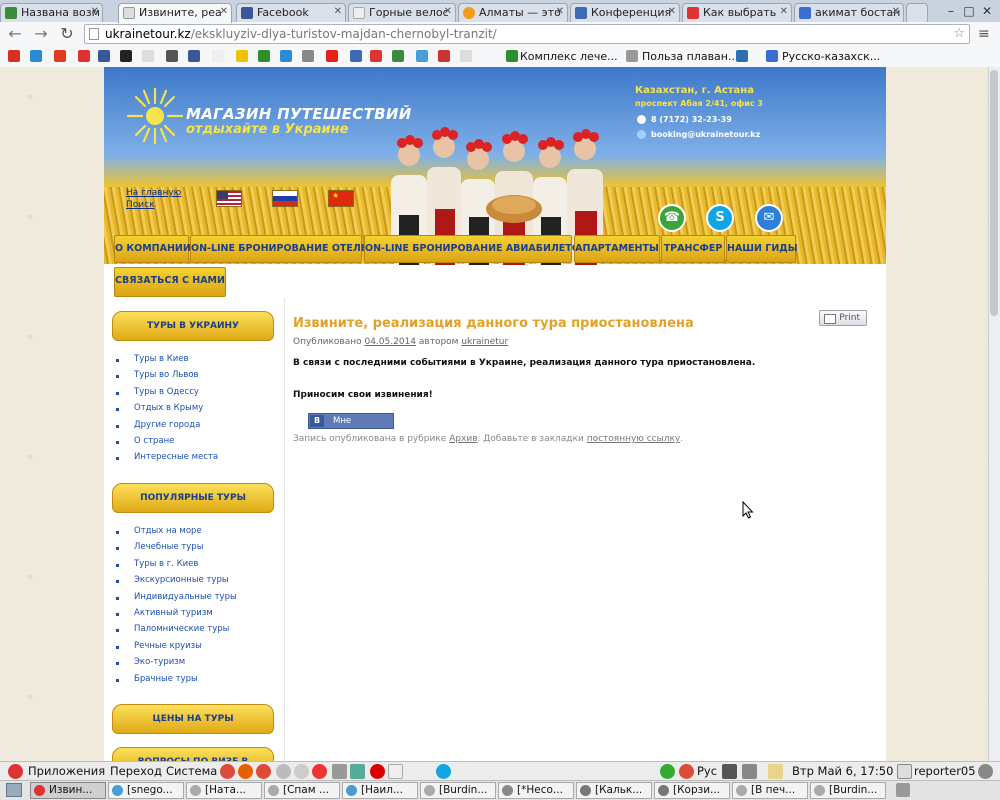  Describe the element at coordinates (166, 392) in the screenshot. I see `sidebar-link: Туры в Одессу` at that location.